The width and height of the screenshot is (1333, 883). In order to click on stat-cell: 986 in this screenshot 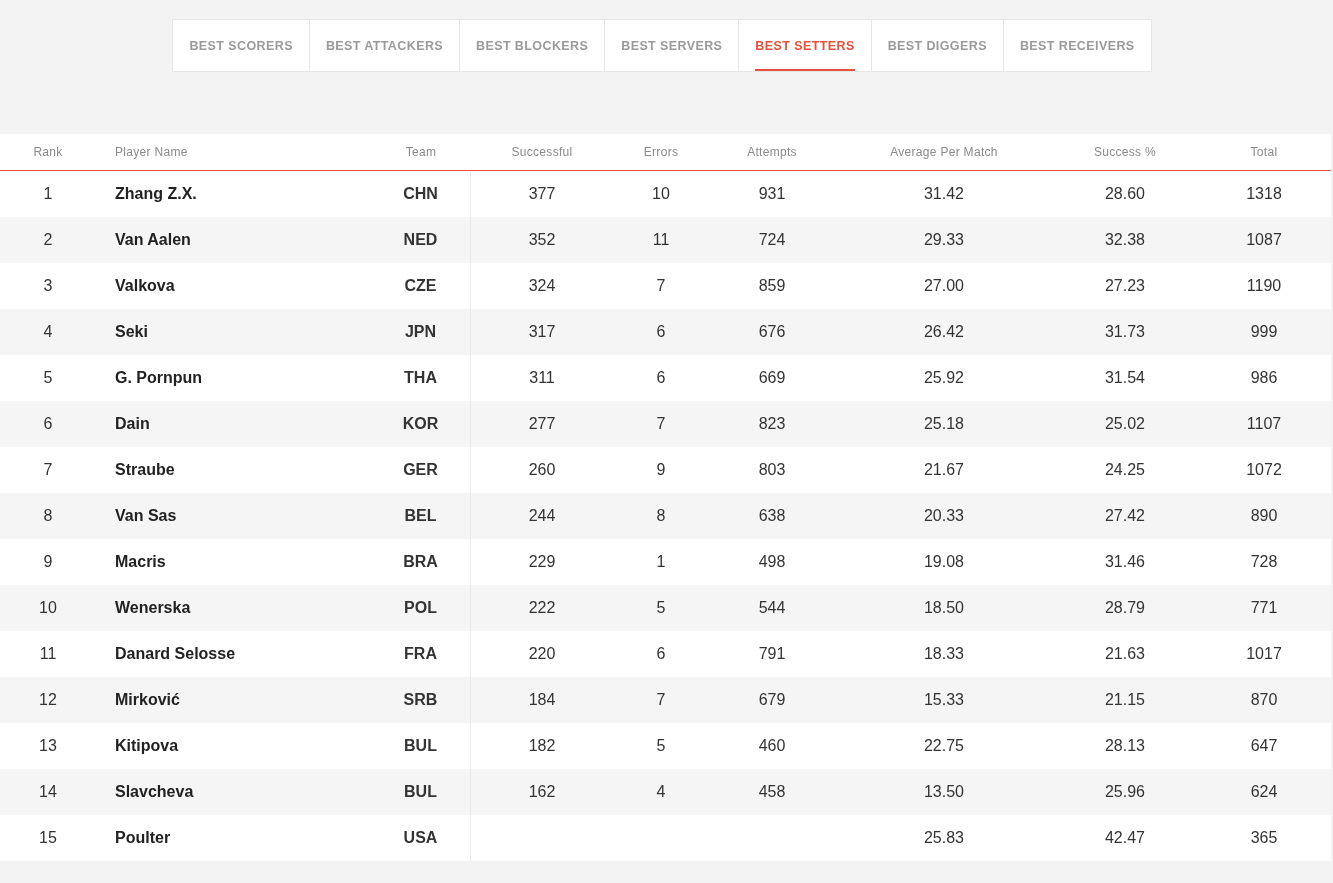, I will do `click(1264, 378)`.